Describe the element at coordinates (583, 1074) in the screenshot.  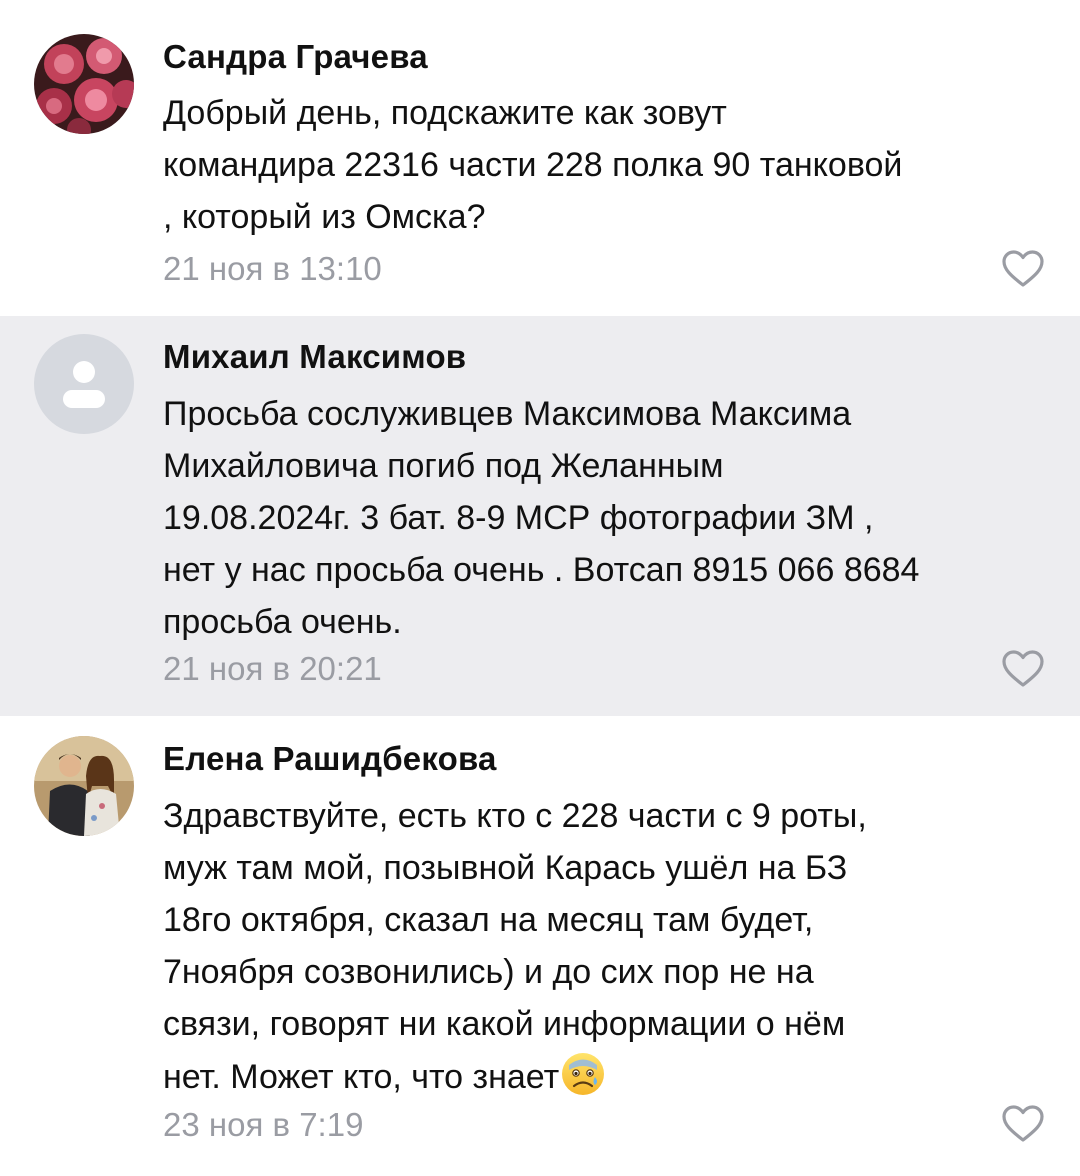
I see `anxious-face-emoji-icon` at that location.